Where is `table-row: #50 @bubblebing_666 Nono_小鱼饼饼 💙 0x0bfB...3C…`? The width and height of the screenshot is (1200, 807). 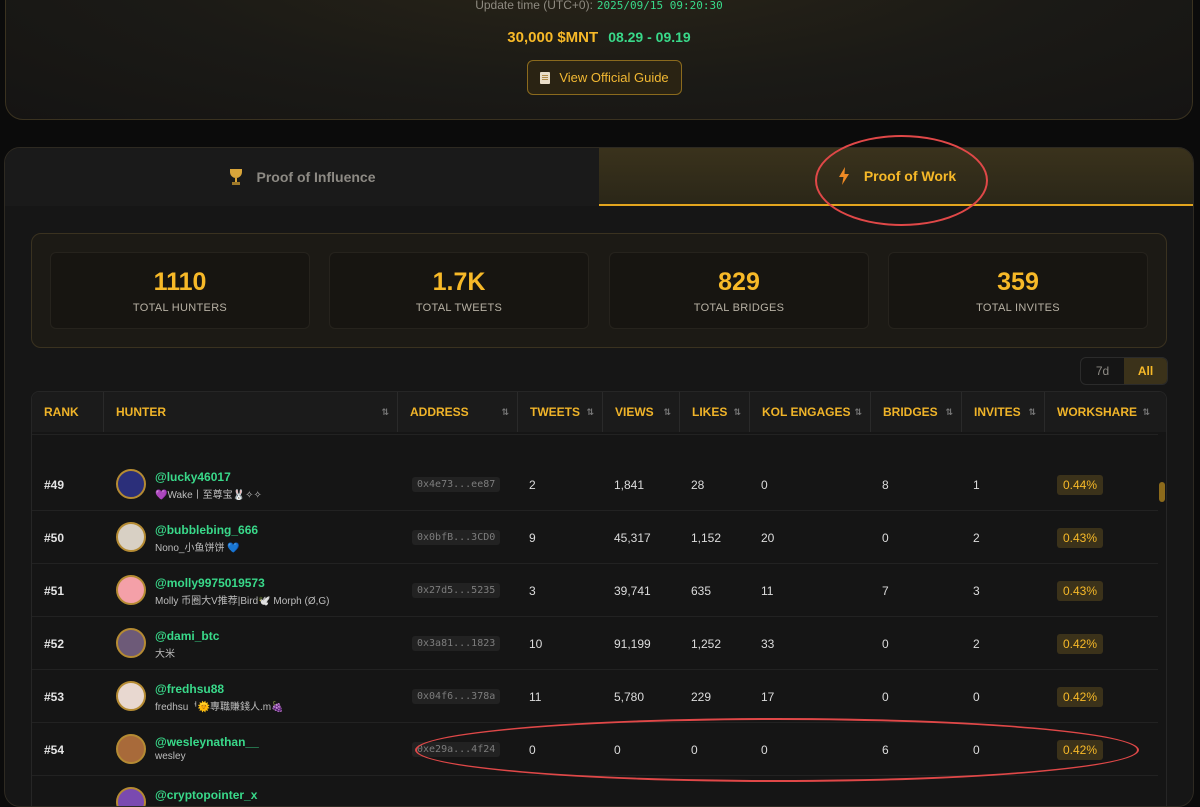 table-row: #50 @bubblebing_666 Nono_小鱼饼饼 💙 0x0bfB...3C… is located at coordinates (595, 537).